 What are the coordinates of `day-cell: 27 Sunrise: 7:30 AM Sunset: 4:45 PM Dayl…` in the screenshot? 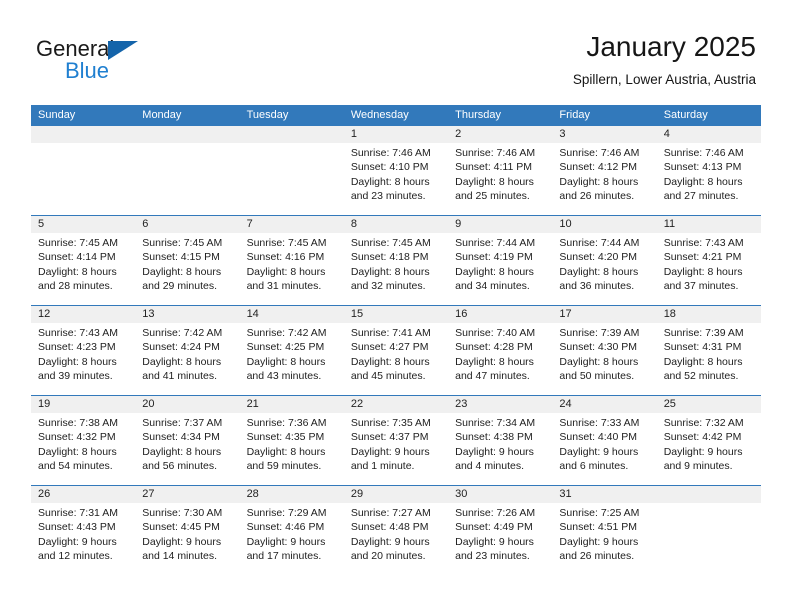 It's located at (187, 530).